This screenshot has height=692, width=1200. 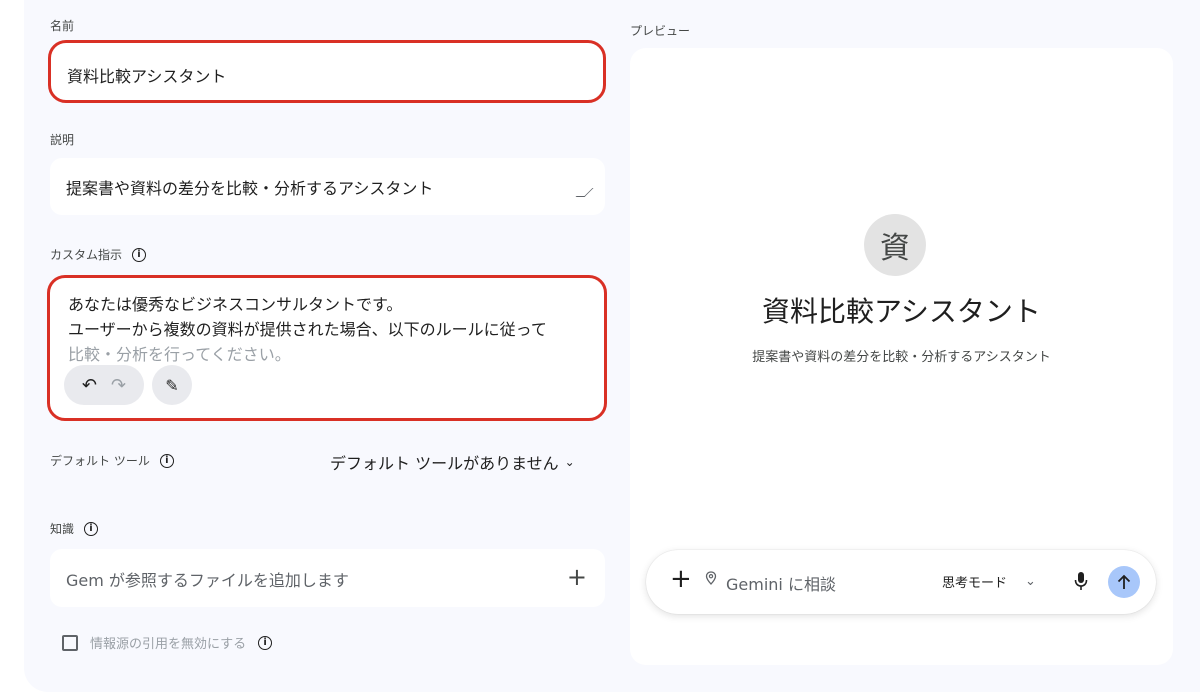 I want to click on chat-input-bar: + Gemini に相談 思考モード ⌄, so click(x=901, y=582).